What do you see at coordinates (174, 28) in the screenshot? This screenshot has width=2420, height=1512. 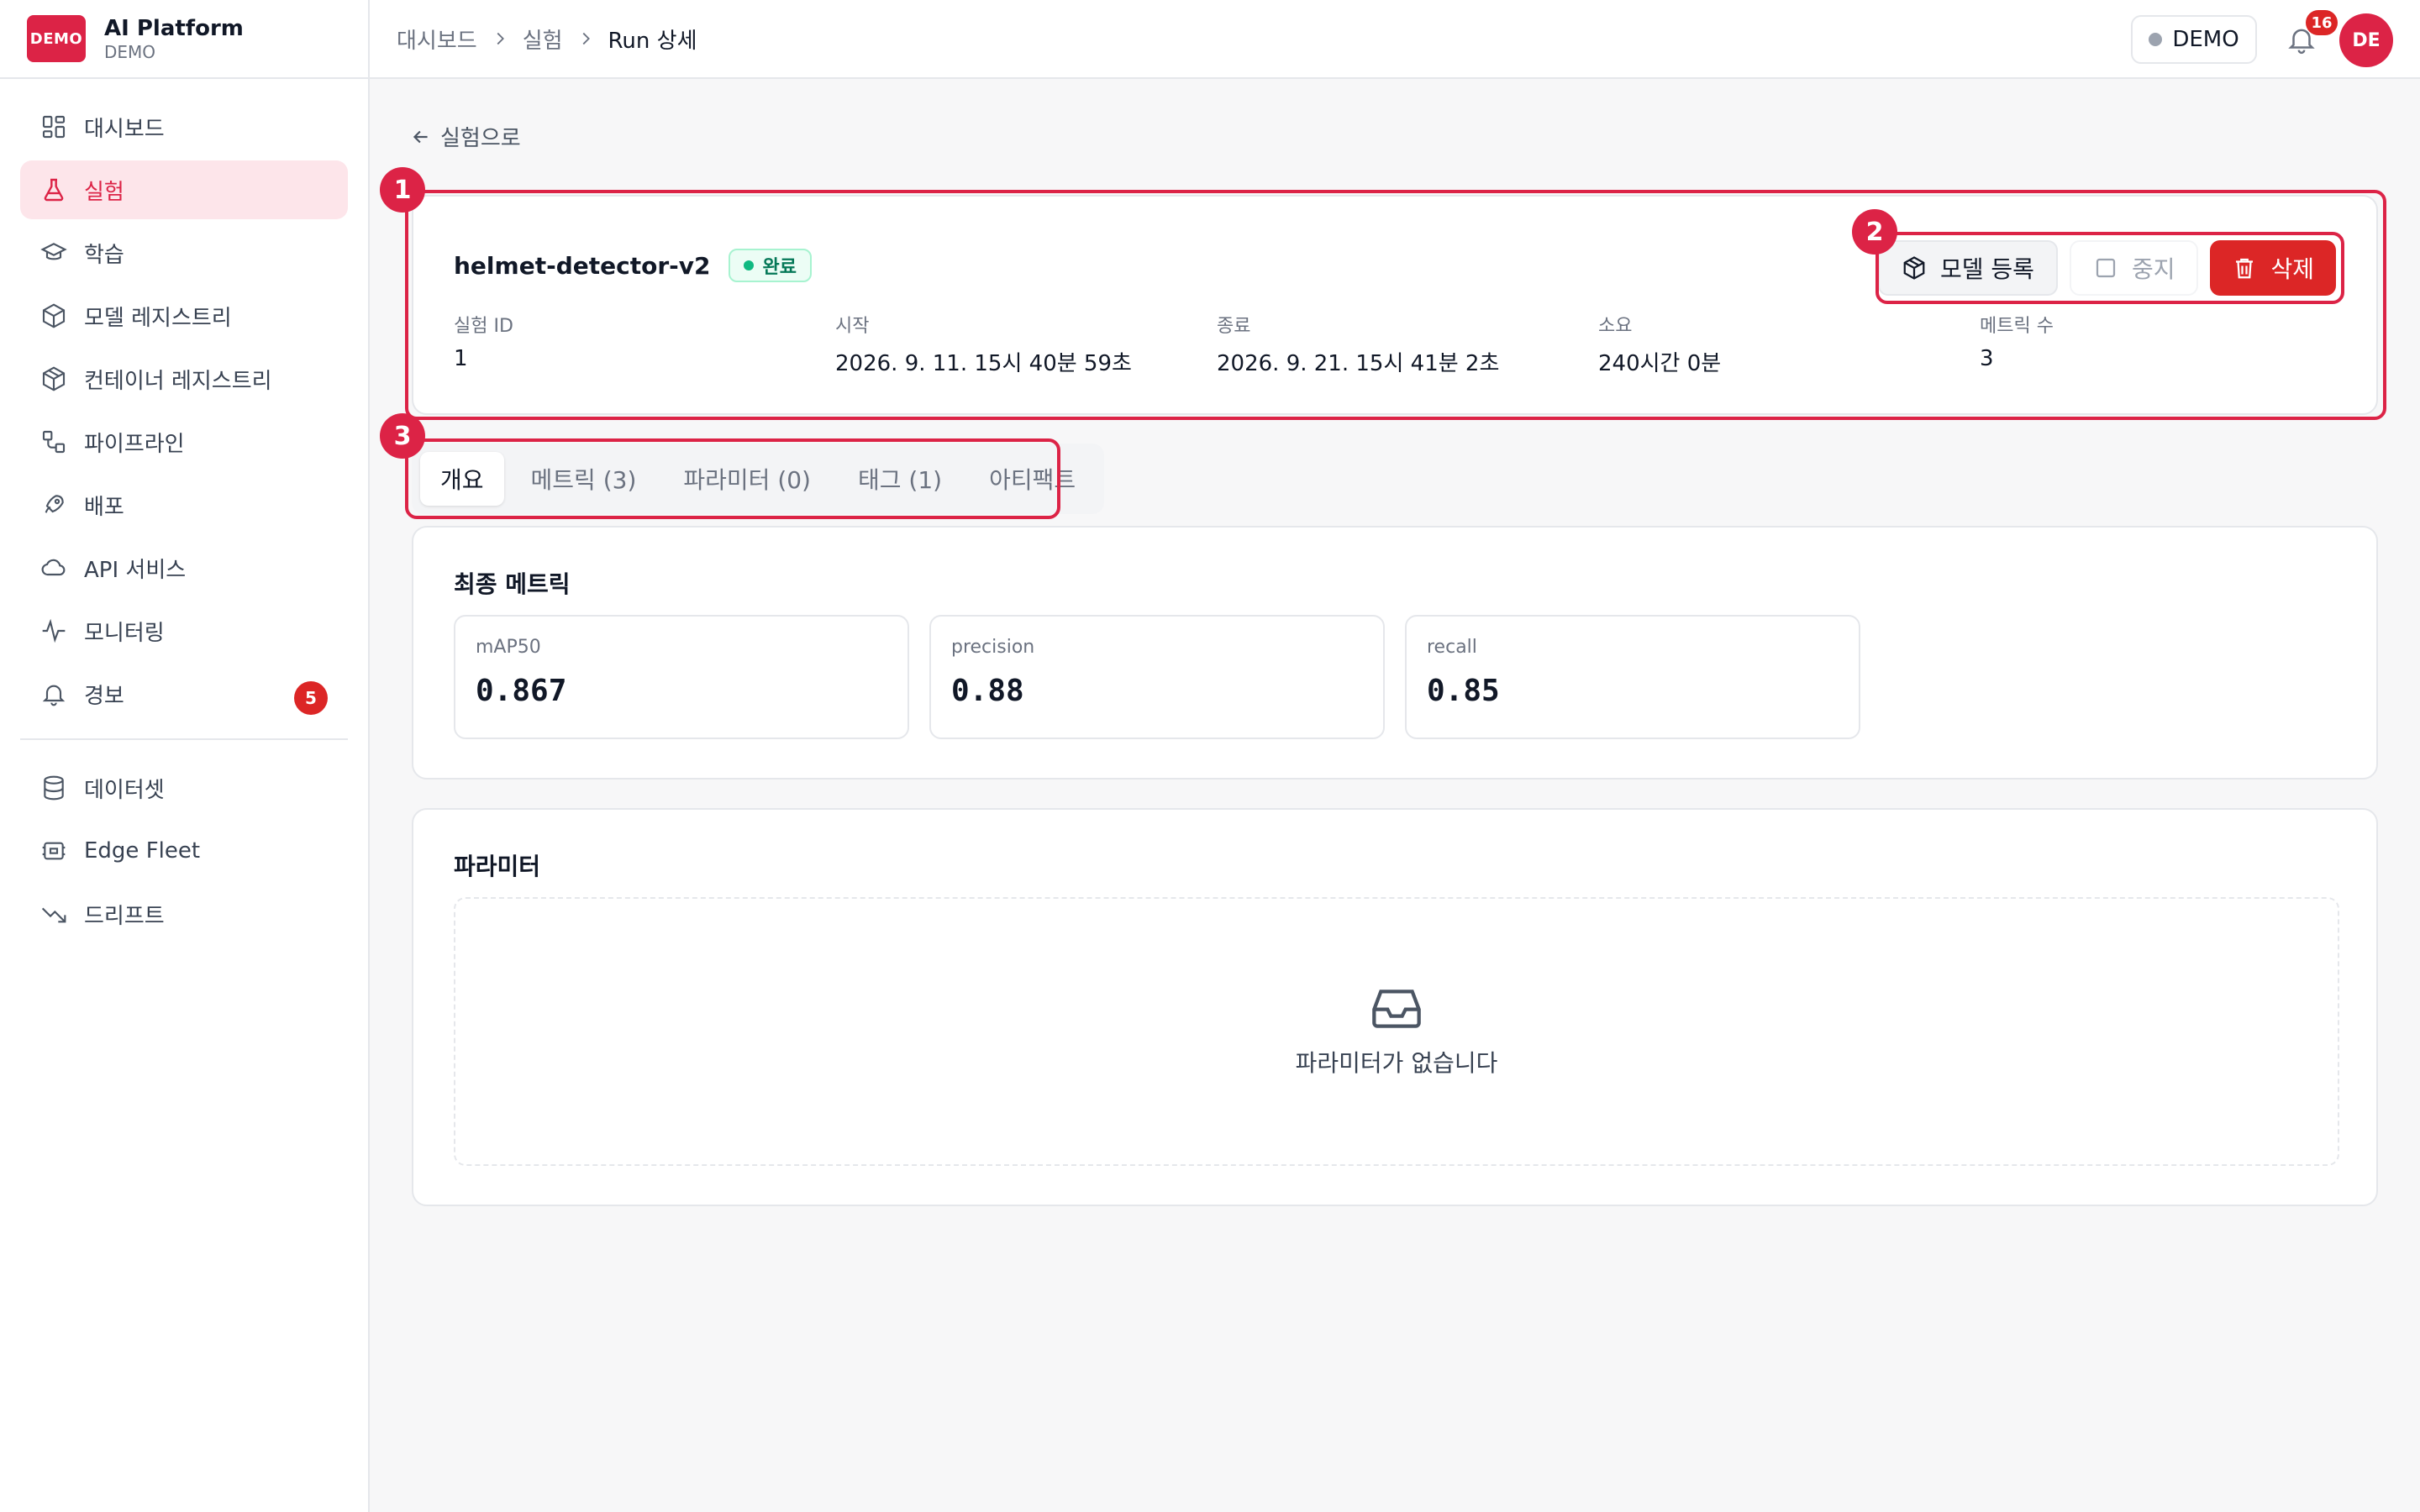 I see `brand-title: AI Platform` at bounding box center [174, 28].